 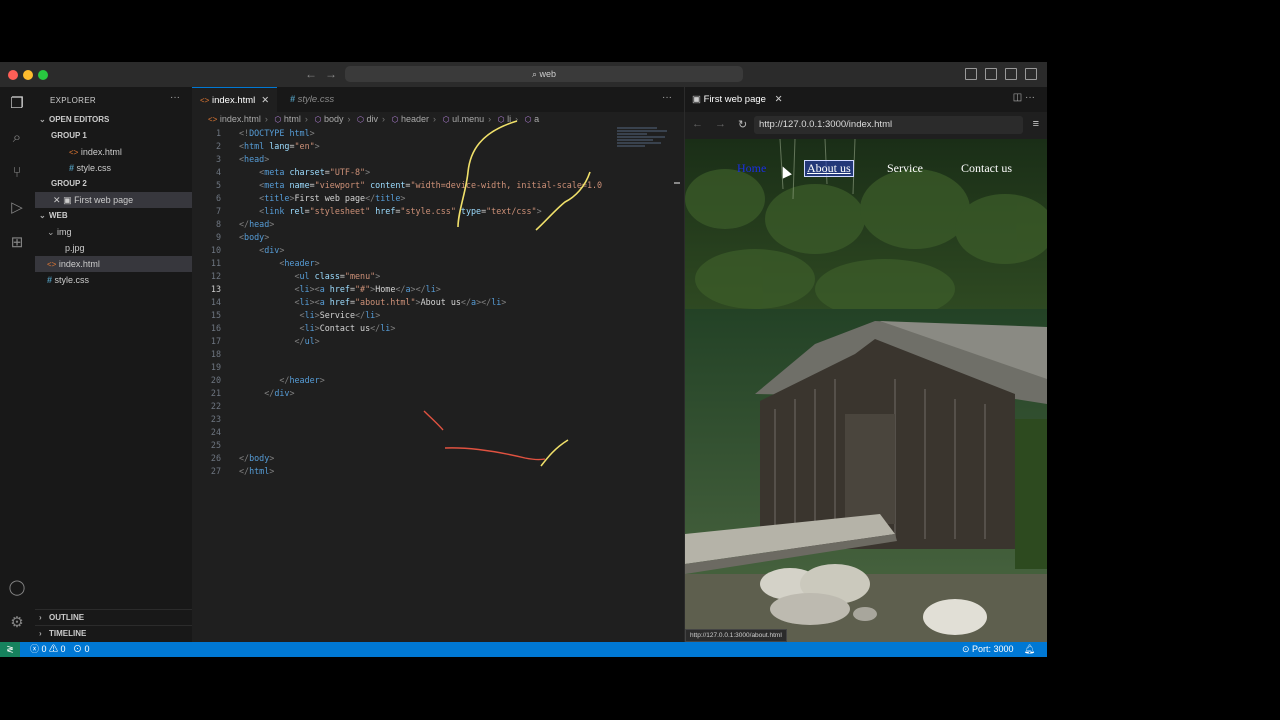 What do you see at coordinates (404, 250) in the screenshot?
I see `code-line: 10 <div>` at bounding box center [404, 250].